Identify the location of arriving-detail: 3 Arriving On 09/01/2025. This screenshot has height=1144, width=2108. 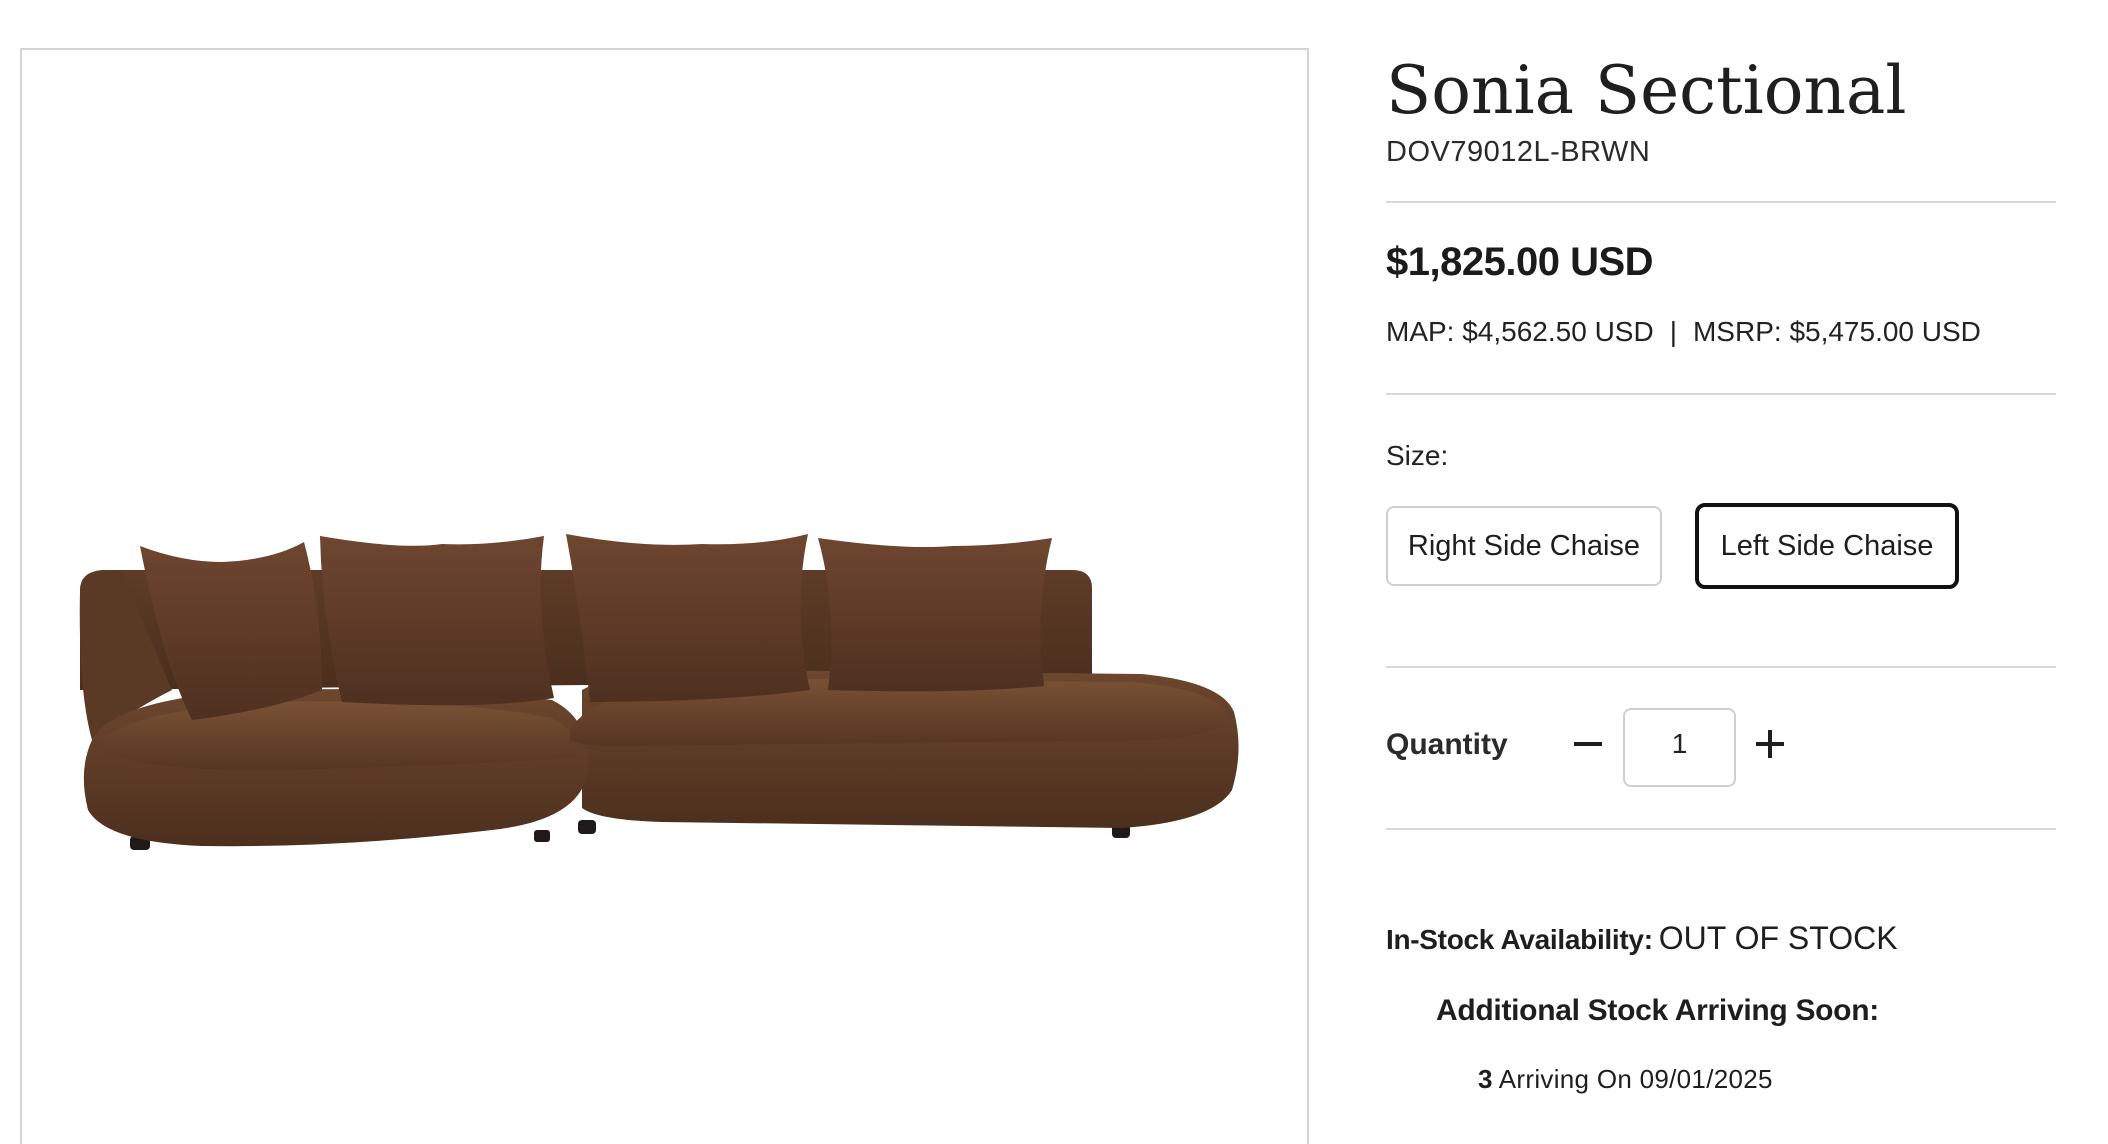
(1625, 1079).